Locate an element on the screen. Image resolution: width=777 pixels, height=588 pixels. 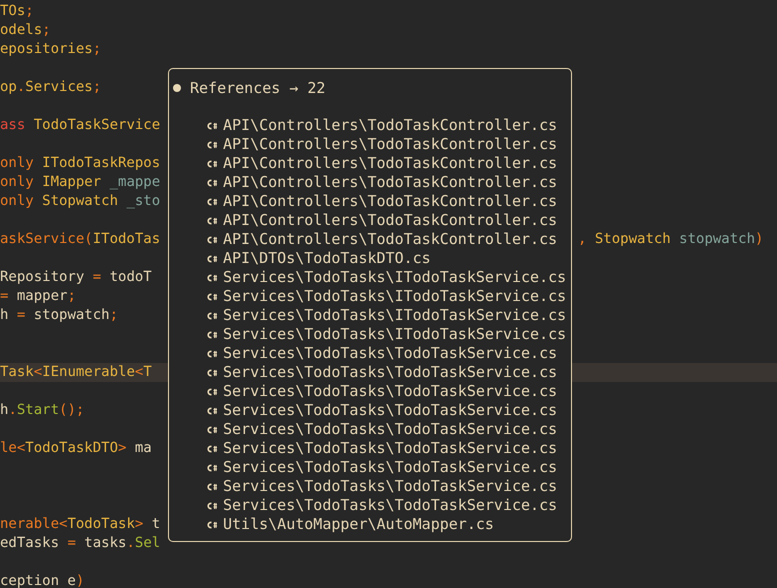
code-text: TOs; is located at coordinates (17, 11).